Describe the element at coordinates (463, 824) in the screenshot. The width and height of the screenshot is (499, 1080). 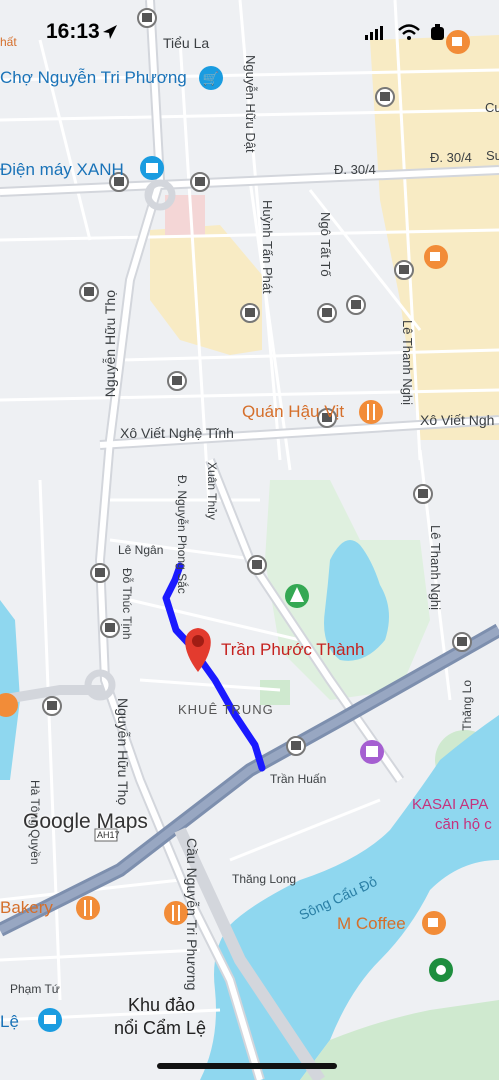
I see `place-label: căn hộ c` at that location.